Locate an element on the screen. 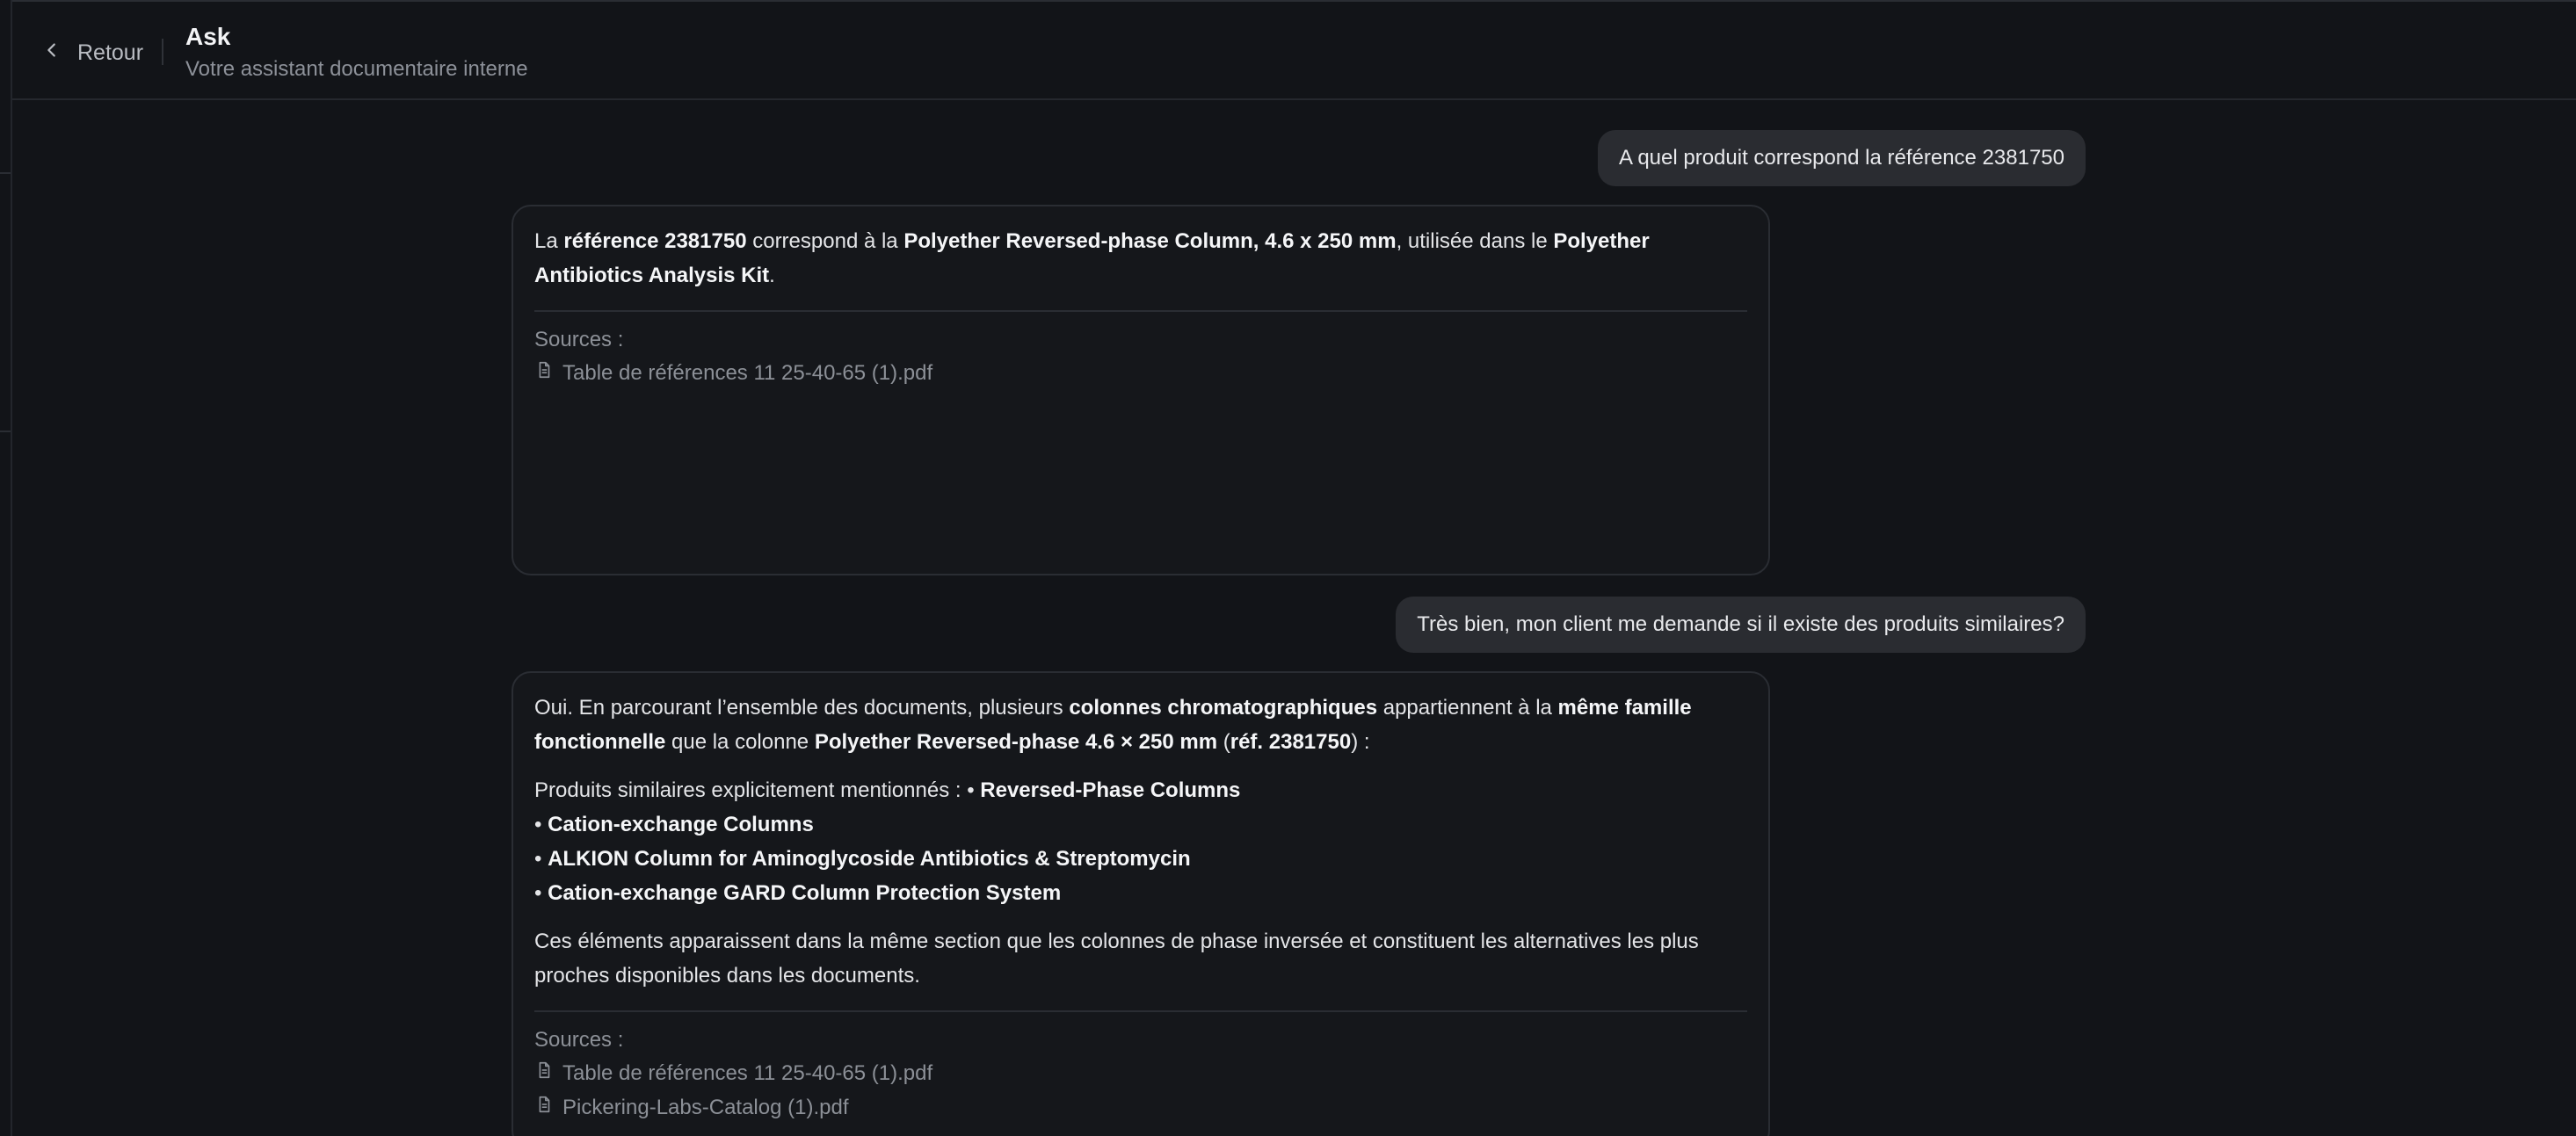  emphasis-text: colonnes chromatographiques is located at coordinates (1223, 708).